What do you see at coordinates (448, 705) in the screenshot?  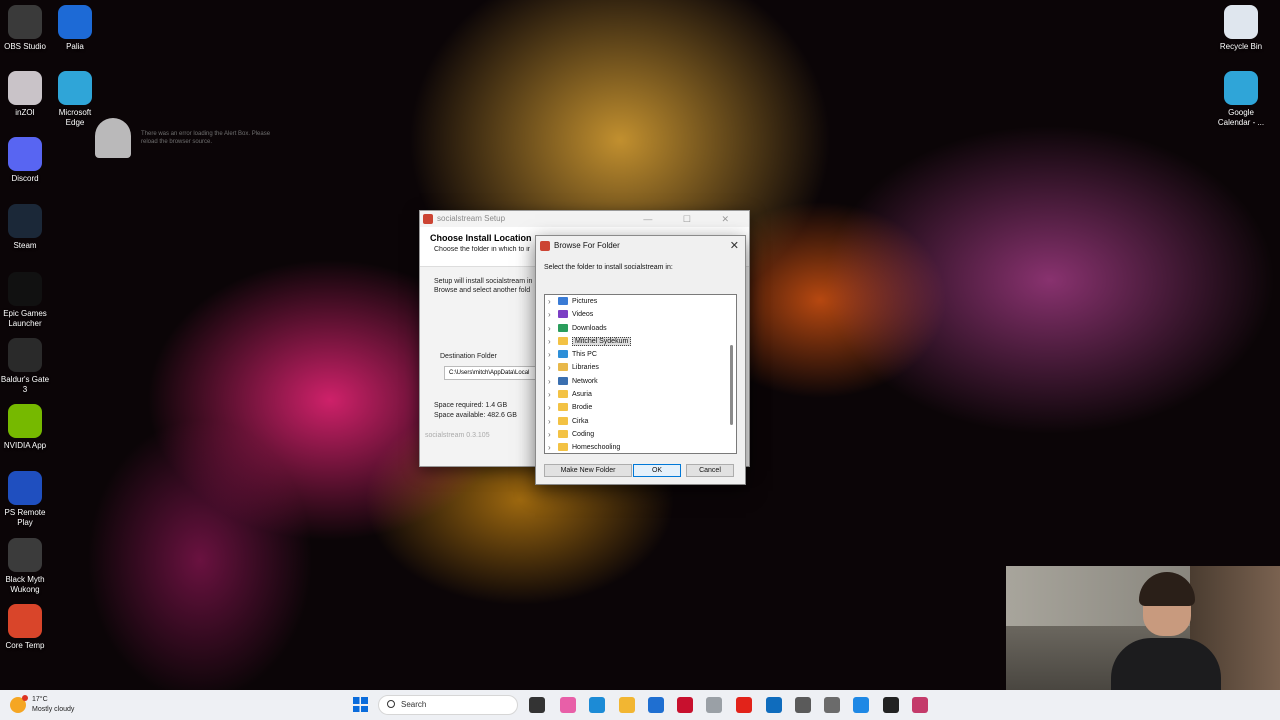 I see `taskbar-search: Search` at bounding box center [448, 705].